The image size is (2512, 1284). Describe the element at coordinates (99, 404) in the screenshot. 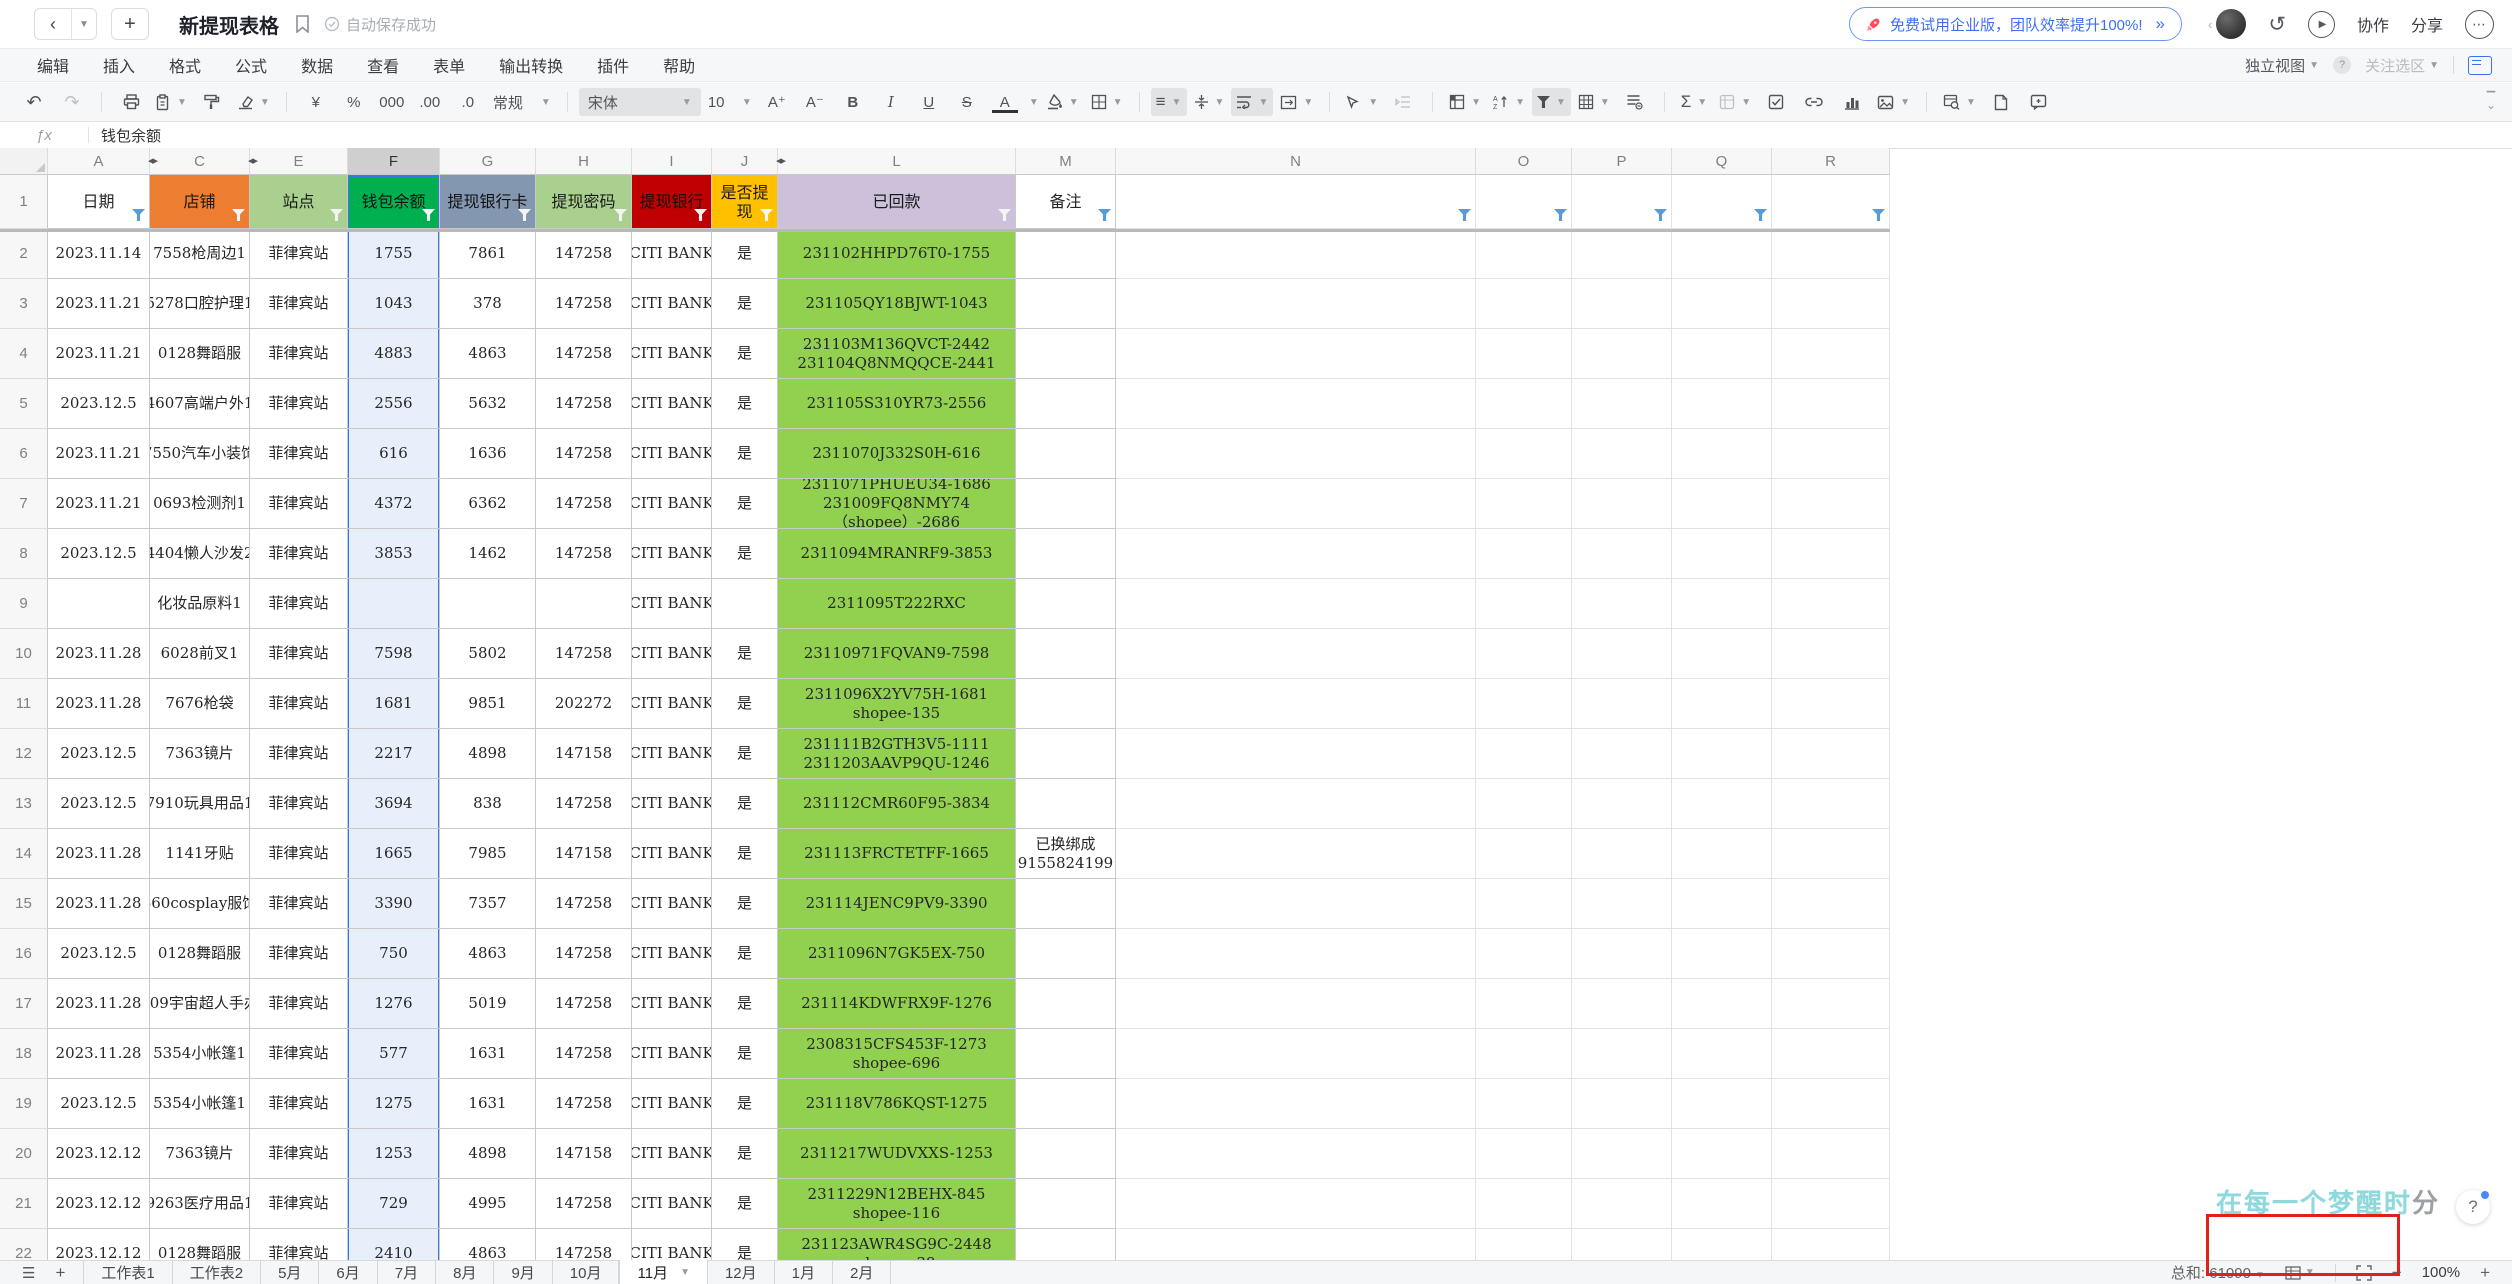

I see `cell-A5: 2023.12.5` at that location.